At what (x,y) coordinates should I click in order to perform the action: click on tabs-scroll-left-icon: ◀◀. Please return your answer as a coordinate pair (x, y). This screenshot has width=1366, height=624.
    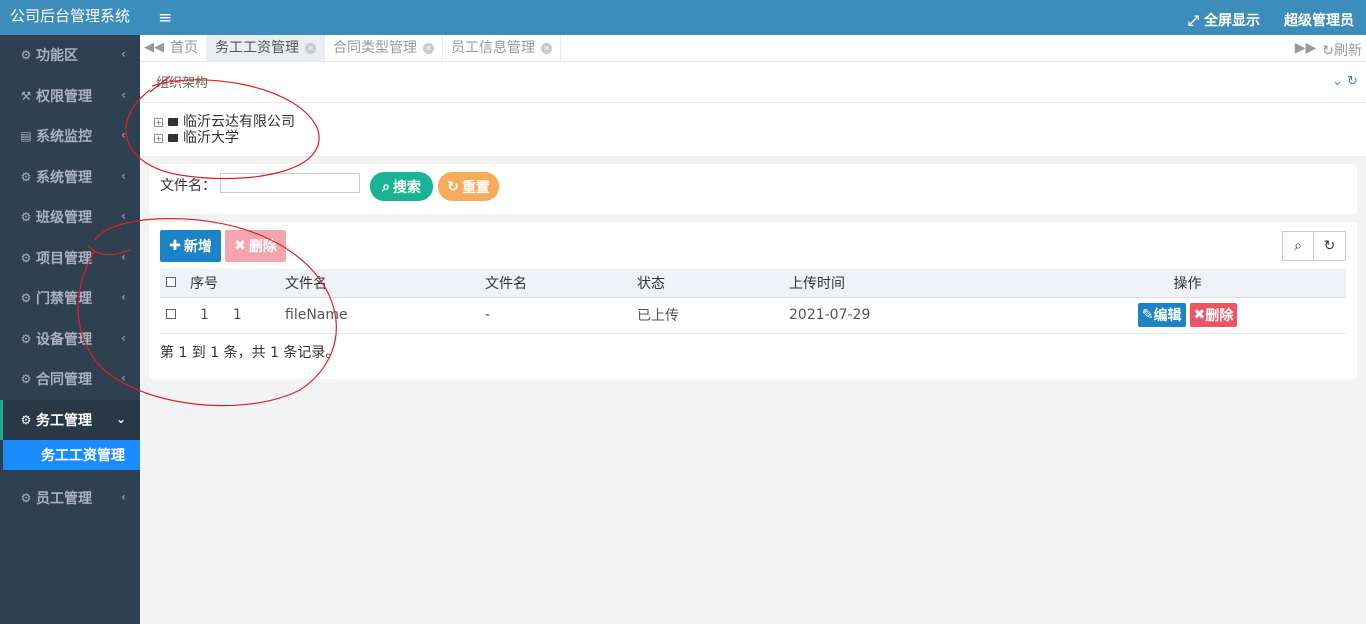
    Looking at the image, I should click on (154, 47).